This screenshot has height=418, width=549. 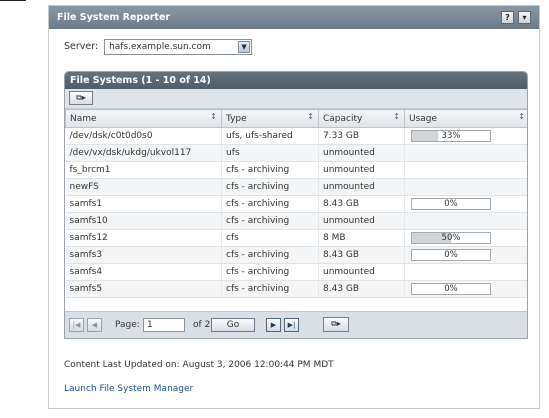 What do you see at coordinates (94, 325) in the screenshot?
I see `previous-page-icon: ◀` at bounding box center [94, 325].